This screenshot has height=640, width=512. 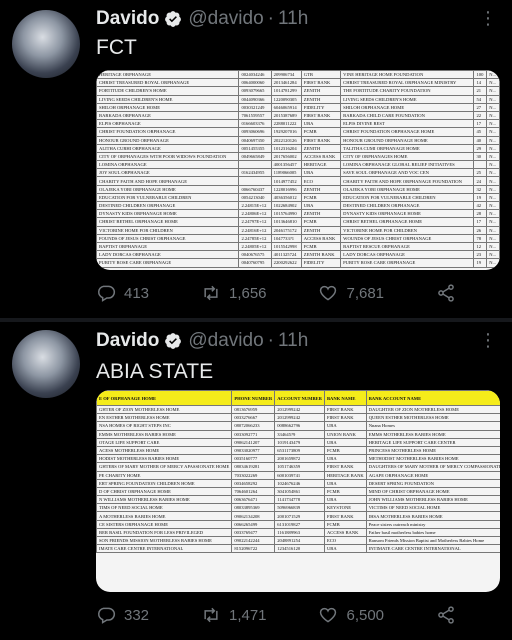 I want to click on table-cell: 0044090366, so click(x=255, y=99).